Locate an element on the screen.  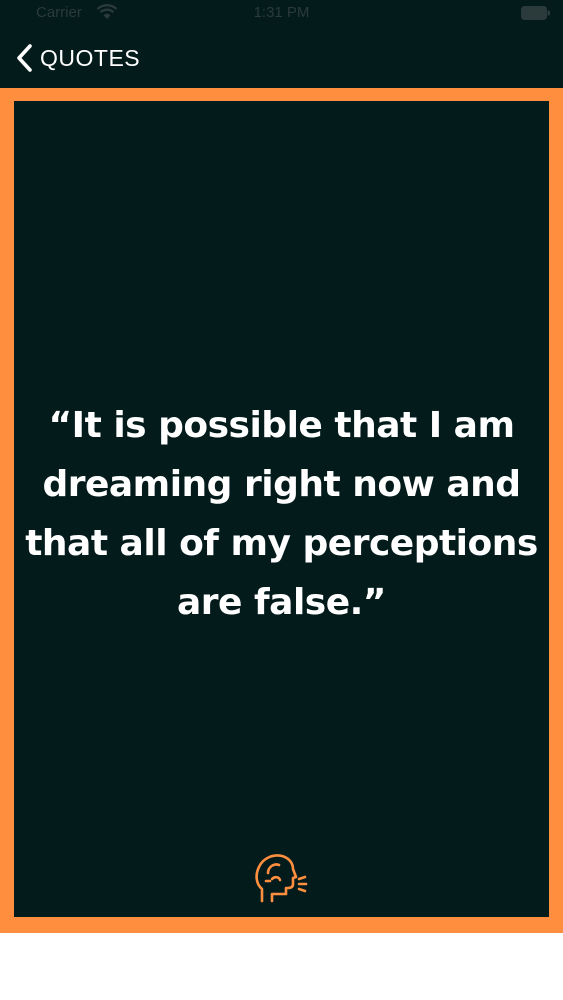
battery-icon is located at coordinates (535, 13).